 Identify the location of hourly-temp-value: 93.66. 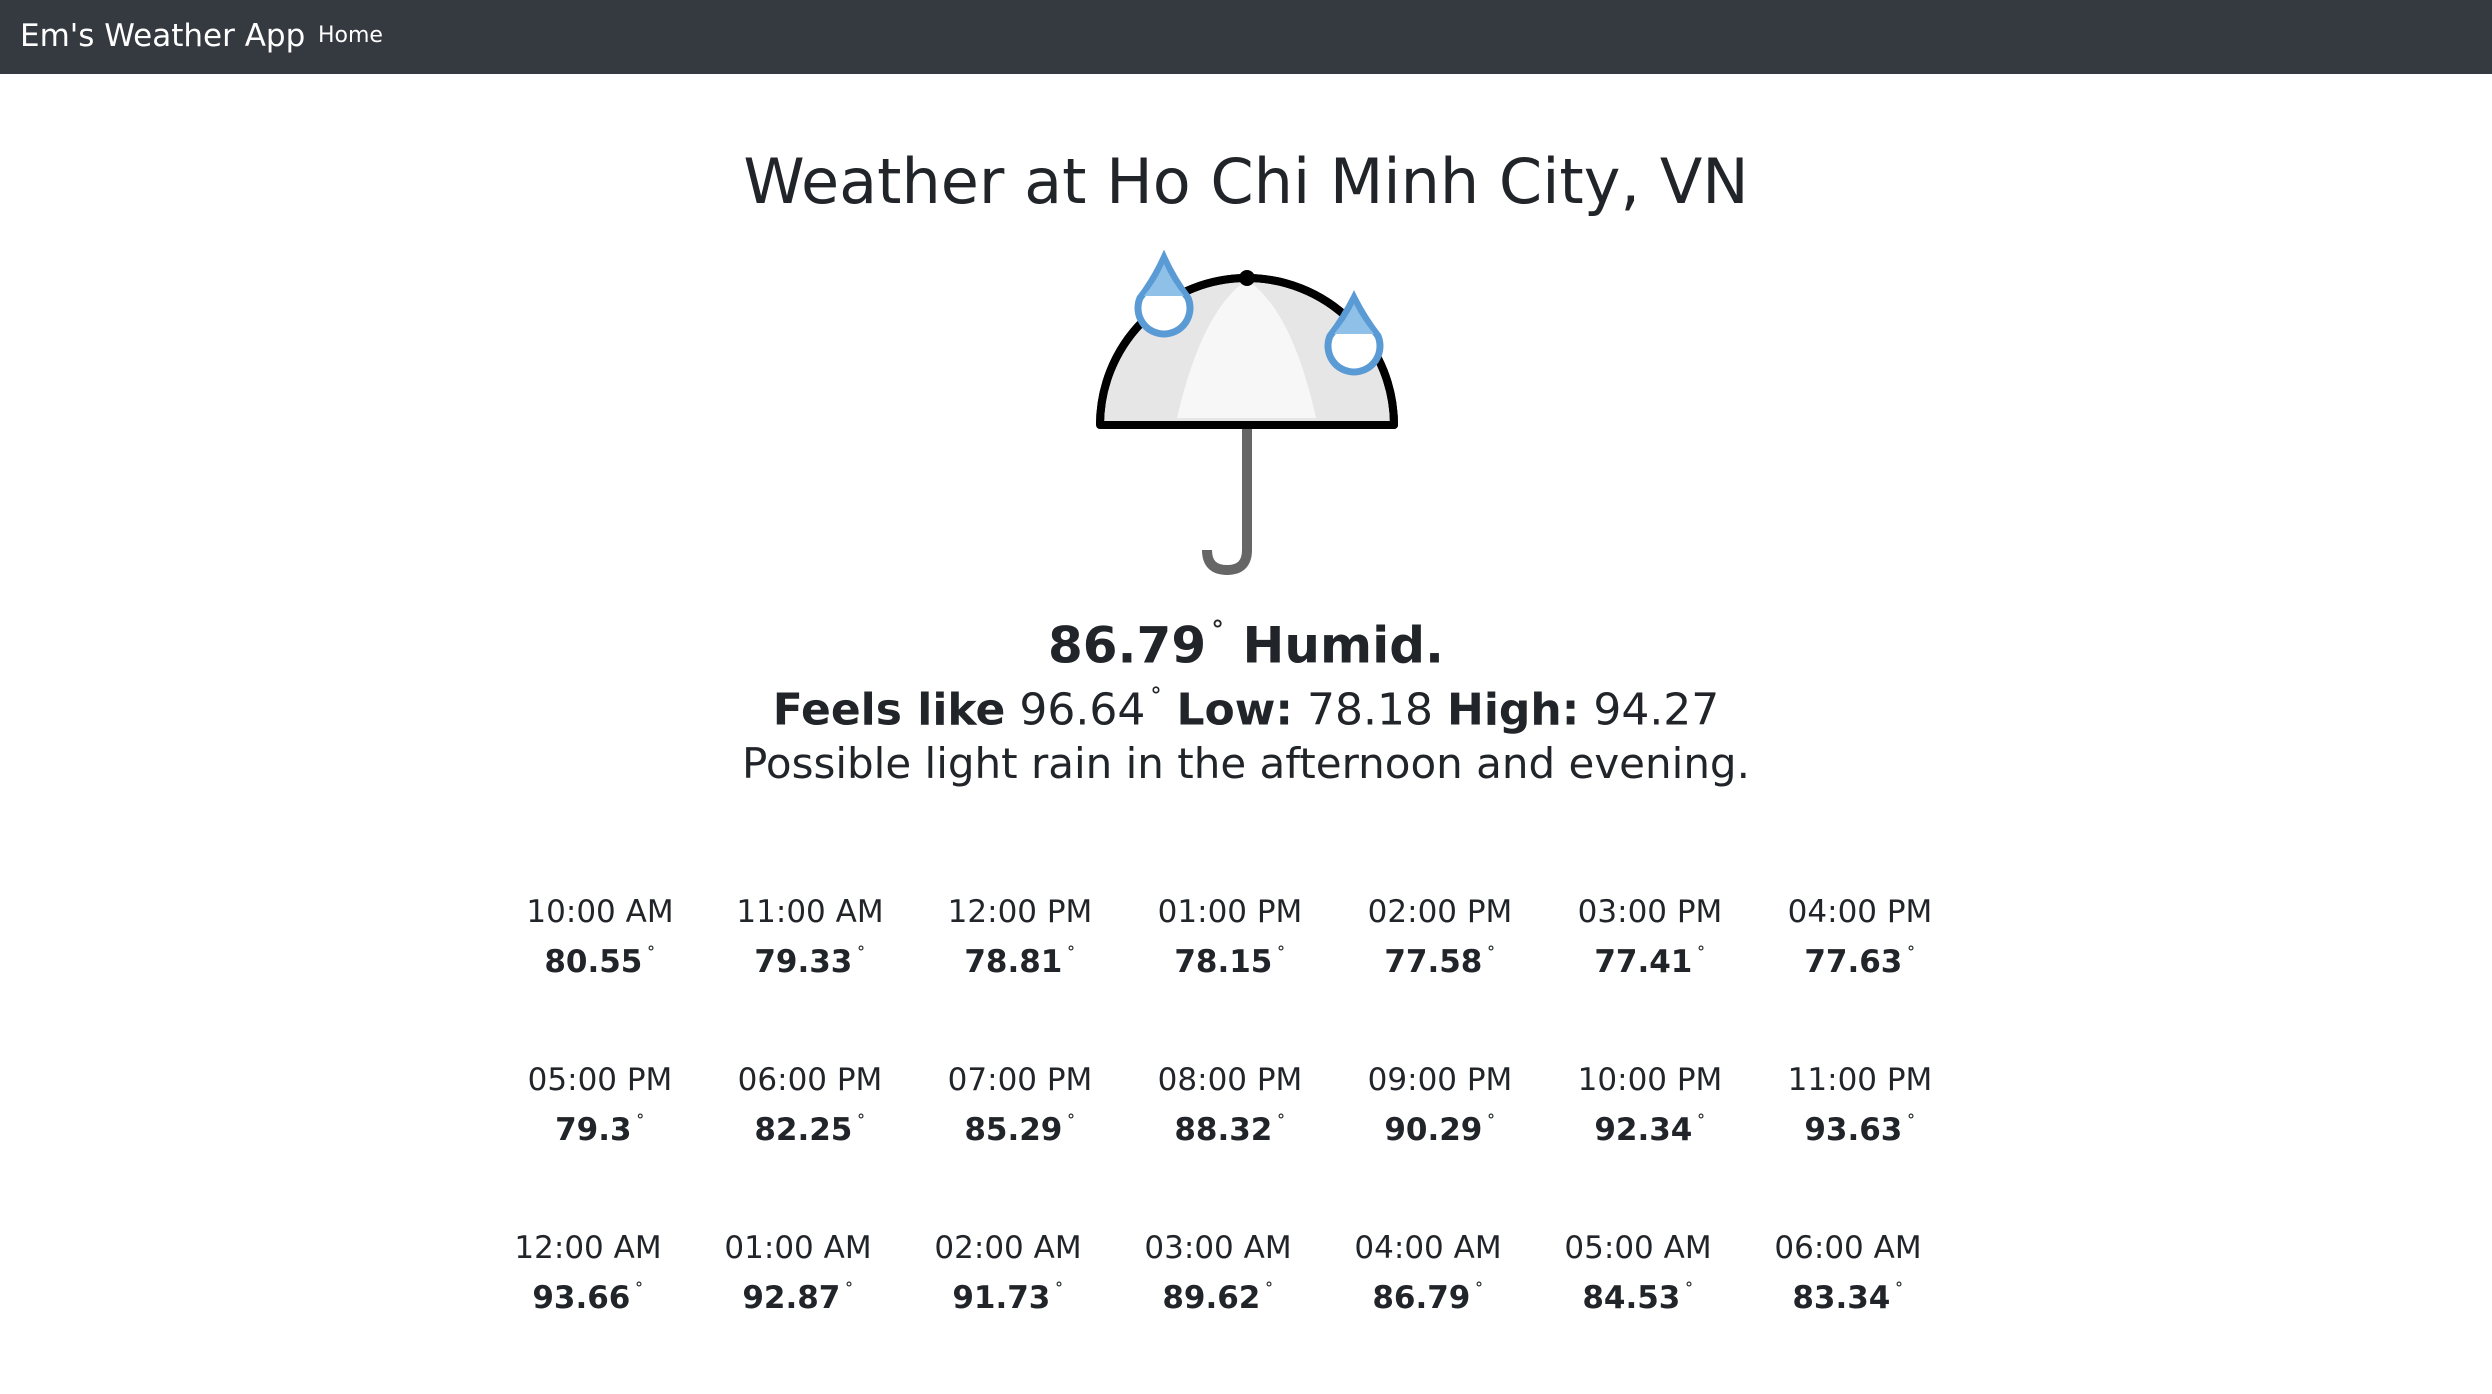
(581, 1298).